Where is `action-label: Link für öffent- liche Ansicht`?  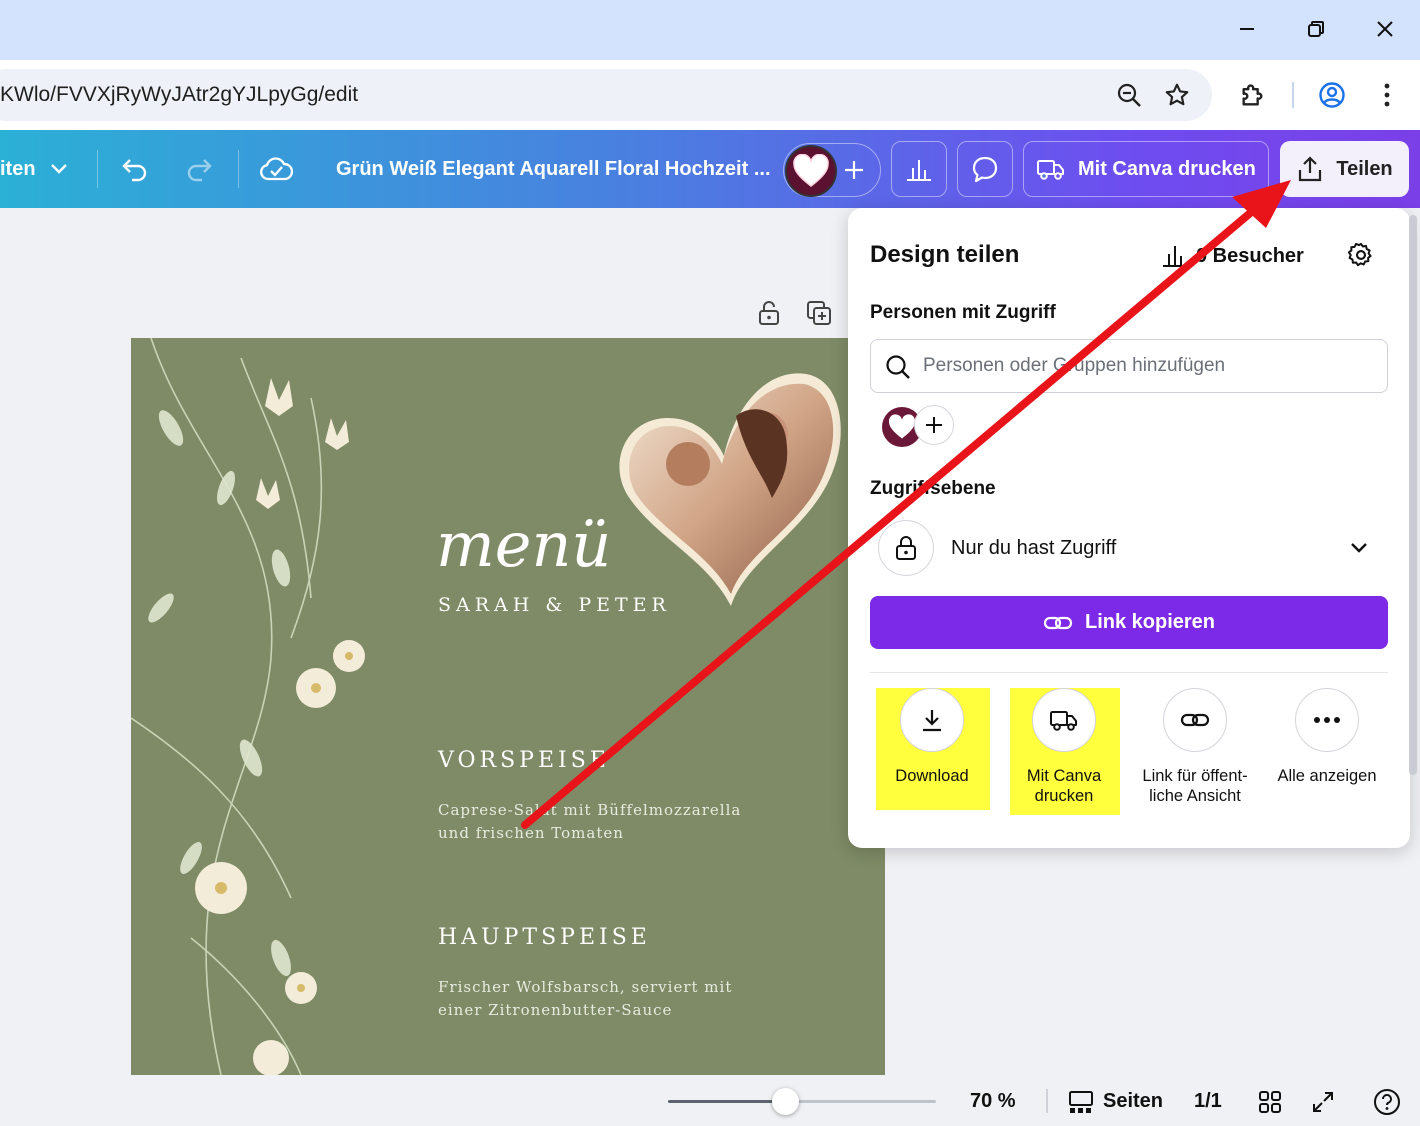 action-label: Link für öffent- liche Ansicht is located at coordinates (1194, 786).